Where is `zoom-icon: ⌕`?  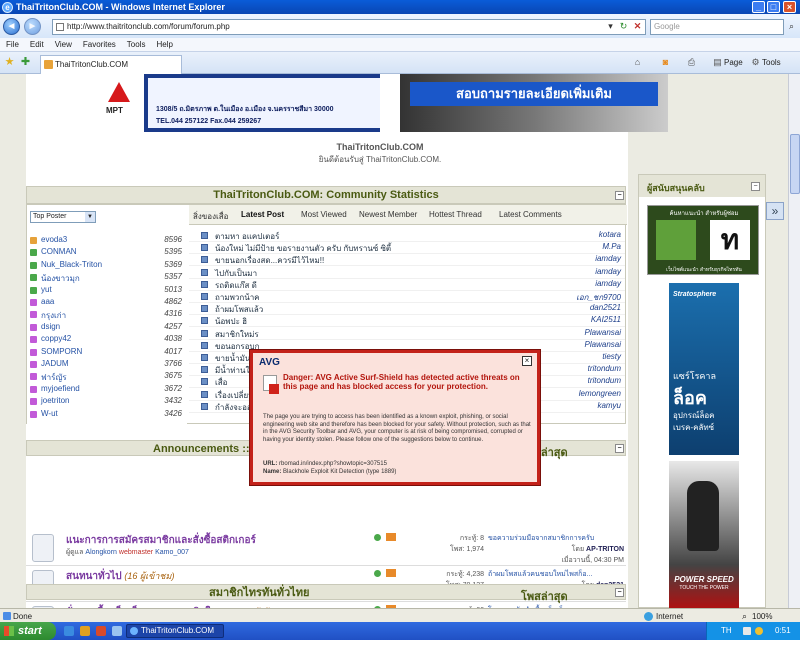 zoom-icon: ⌕ is located at coordinates (744, 616).